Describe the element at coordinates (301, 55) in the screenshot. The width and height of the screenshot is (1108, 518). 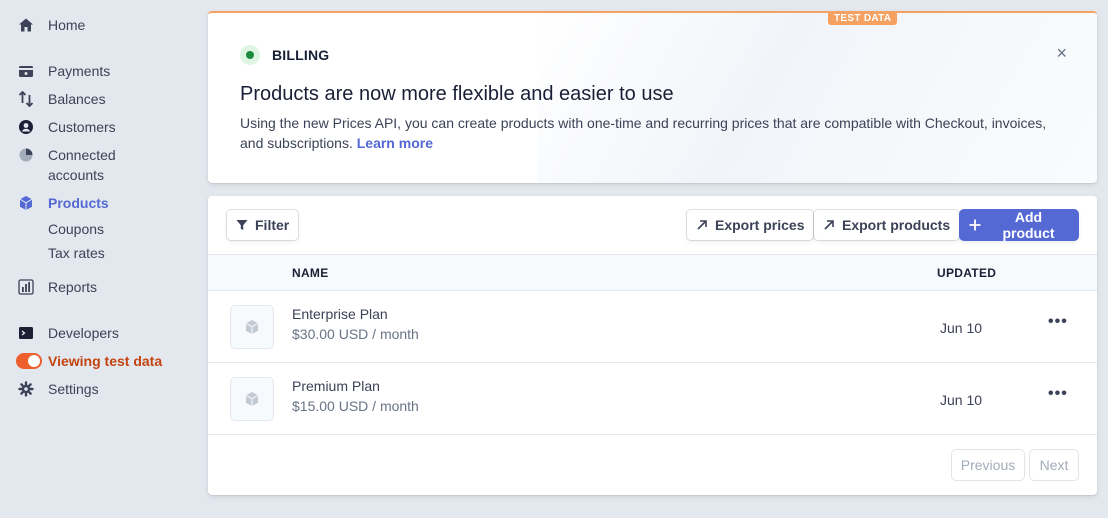
I see `billing-label: BILLING` at that location.